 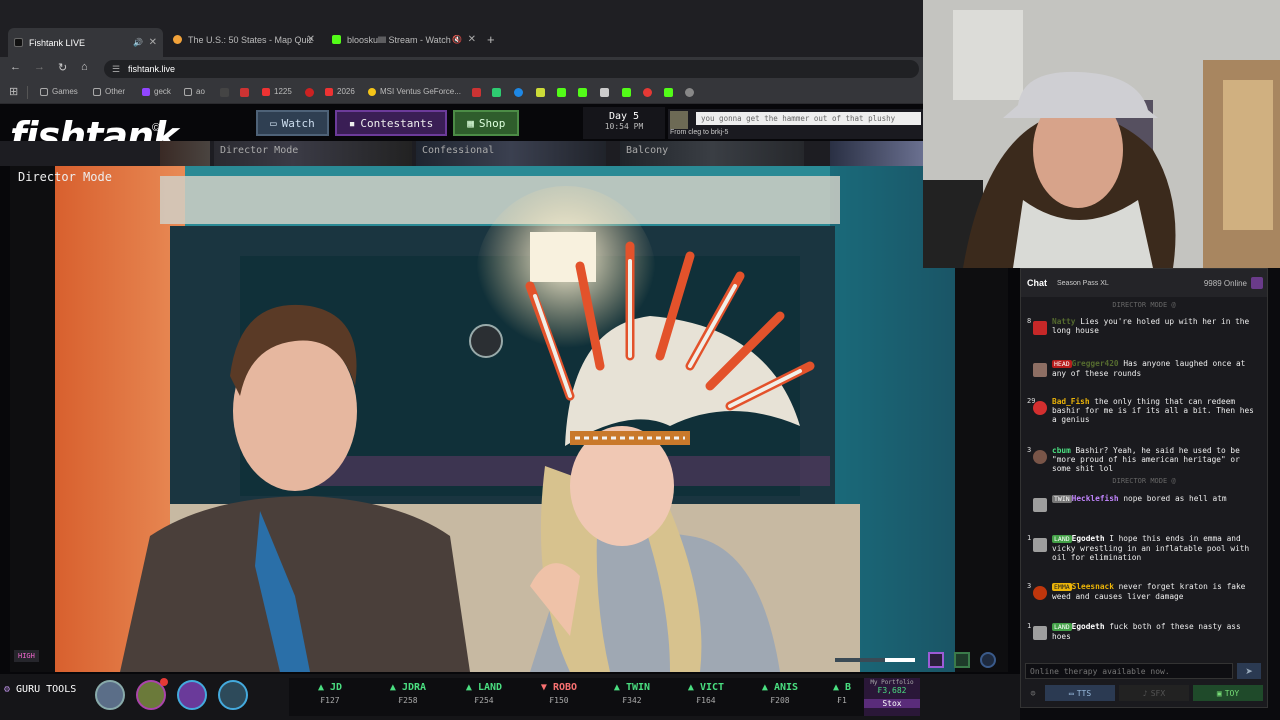 I want to click on reload-icon: ↻, so click(x=62, y=67).